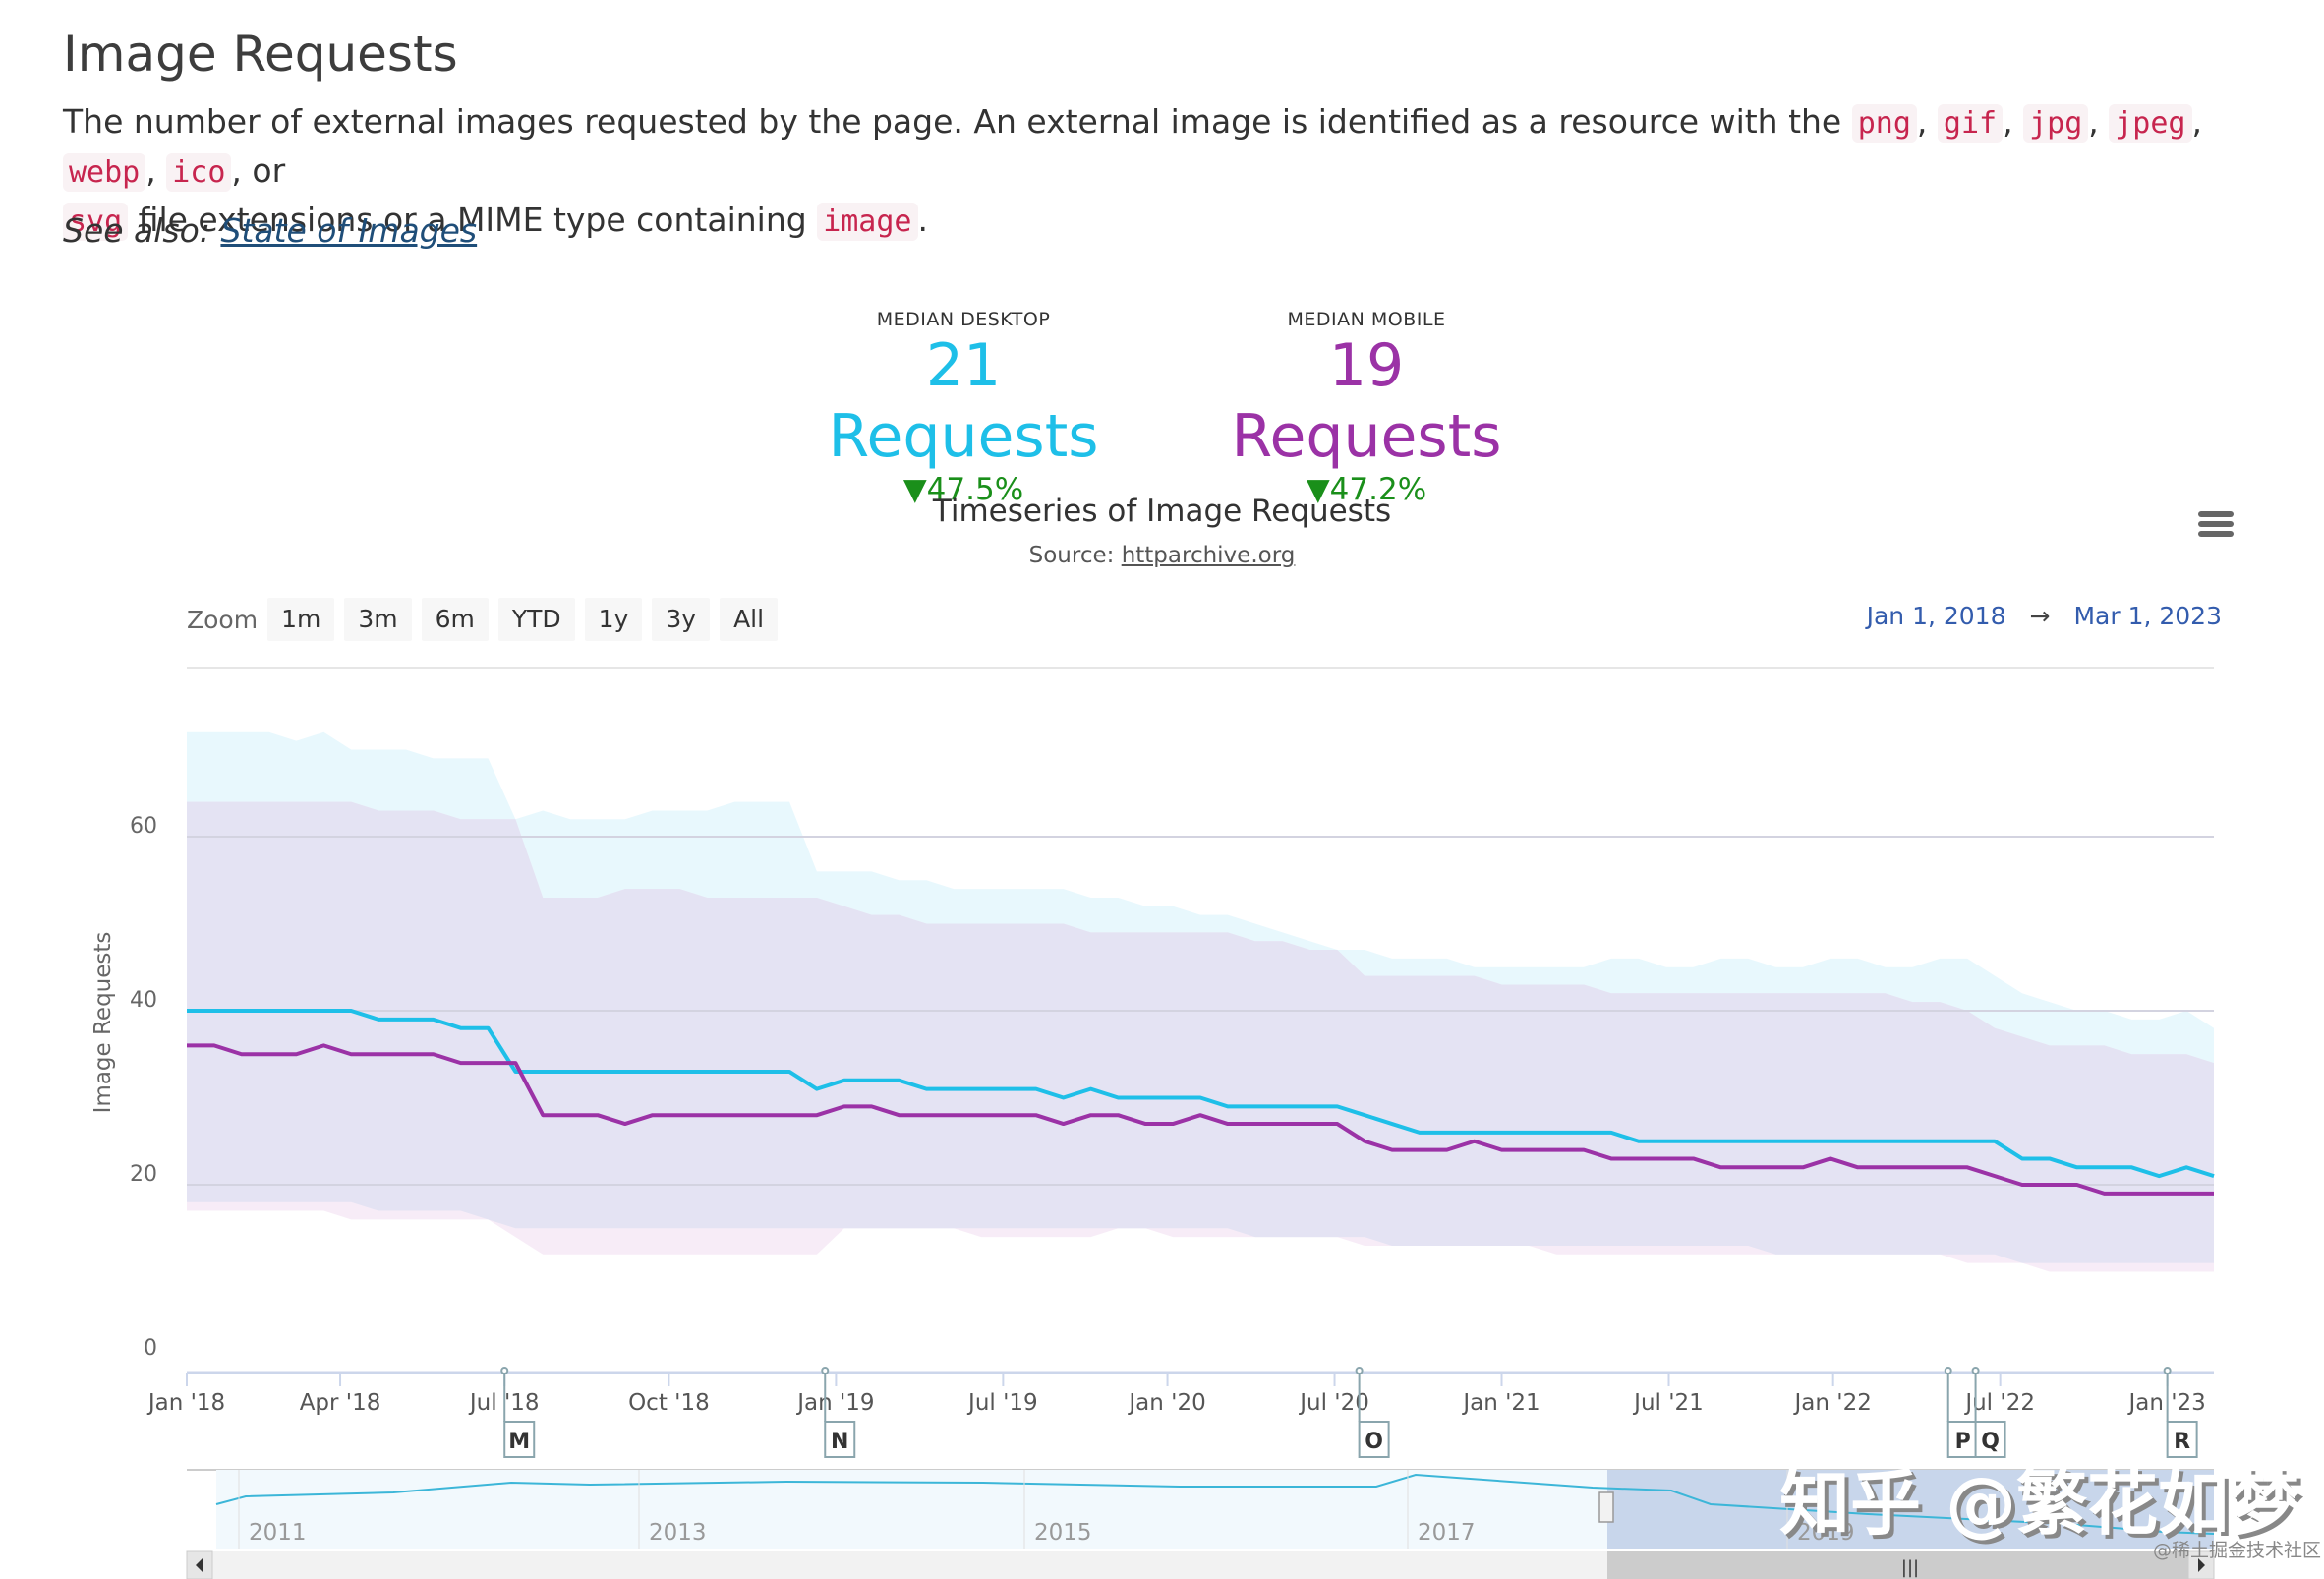 The width and height of the screenshot is (2324, 1579). What do you see at coordinates (2237, 1550) in the screenshot?
I see `watermark-sub: @稀土掘金技术社区` at bounding box center [2237, 1550].